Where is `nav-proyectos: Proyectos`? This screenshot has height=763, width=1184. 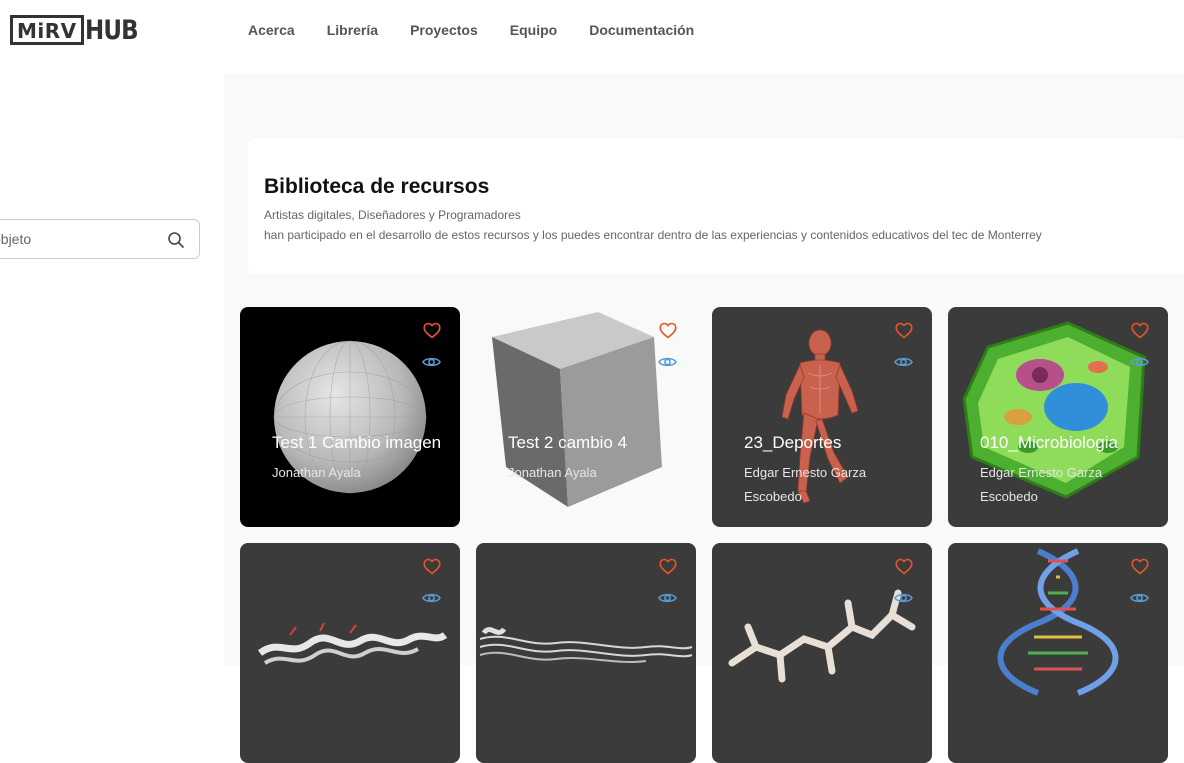
nav-proyectos: Proyectos is located at coordinates (444, 30).